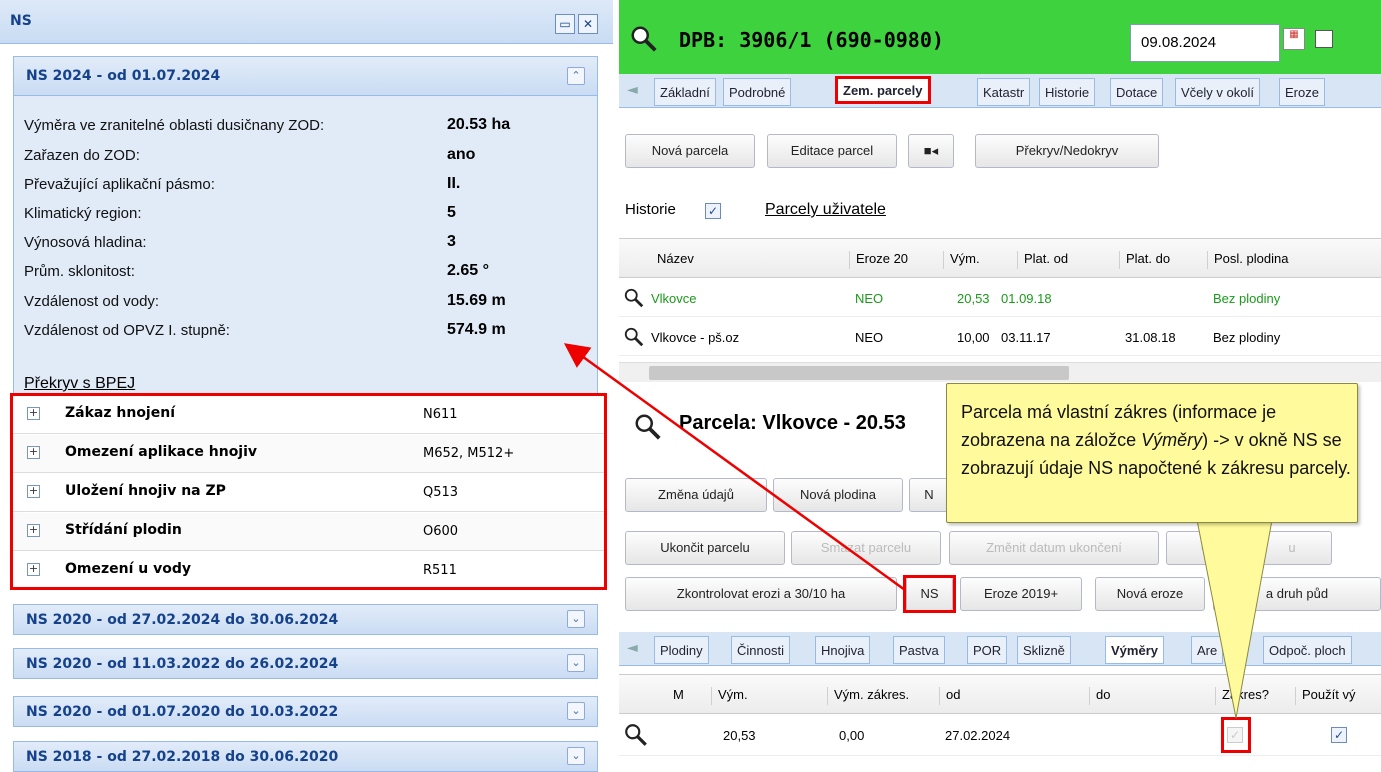 The height and width of the screenshot is (772, 1381). What do you see at coordinates (1292, 548) in the screenshot?
I see `parcela-button: u` at bounding box center [1292, 548].